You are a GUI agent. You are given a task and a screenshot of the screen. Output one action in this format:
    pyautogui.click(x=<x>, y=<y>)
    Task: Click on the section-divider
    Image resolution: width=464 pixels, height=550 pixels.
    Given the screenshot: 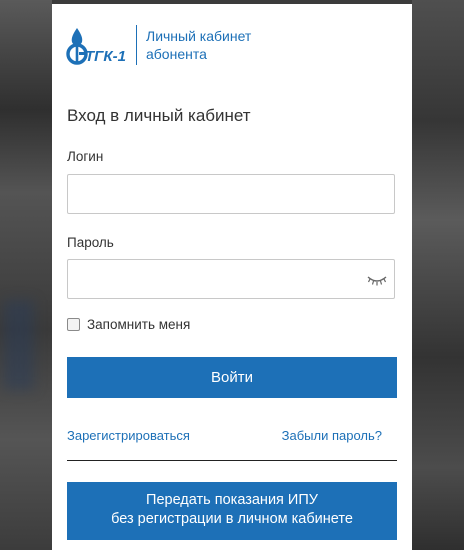 What is the action you would take?
    pyautogui.click(x=232, y=460)
    